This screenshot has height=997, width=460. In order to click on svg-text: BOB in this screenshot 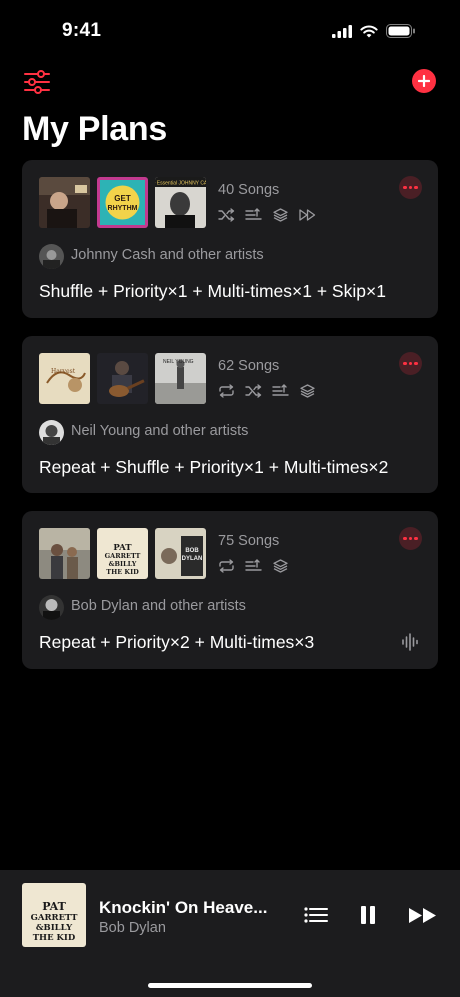, I will do `click(192, 551)`.